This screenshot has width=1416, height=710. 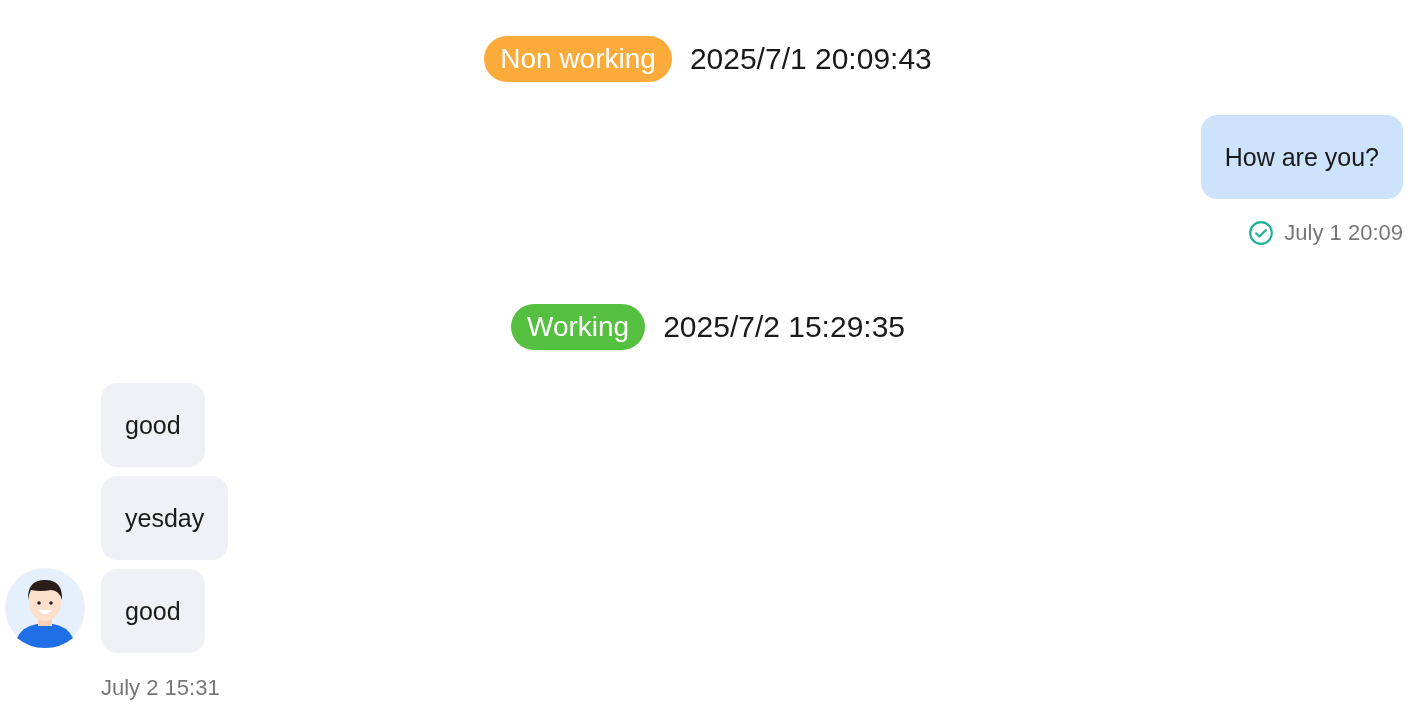 What do you see at coordinates (165, 518) in the screenshot?
I see `message-bubble: yesday` at bounding box center [165, 518].